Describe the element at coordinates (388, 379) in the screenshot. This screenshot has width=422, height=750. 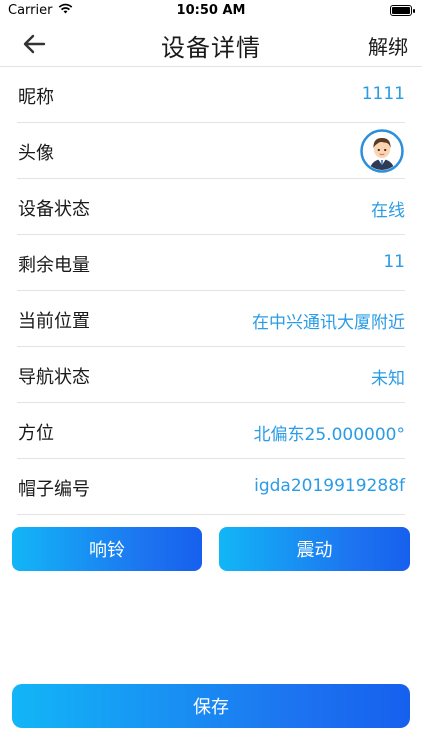
I see `row-value: 未知` at that location.